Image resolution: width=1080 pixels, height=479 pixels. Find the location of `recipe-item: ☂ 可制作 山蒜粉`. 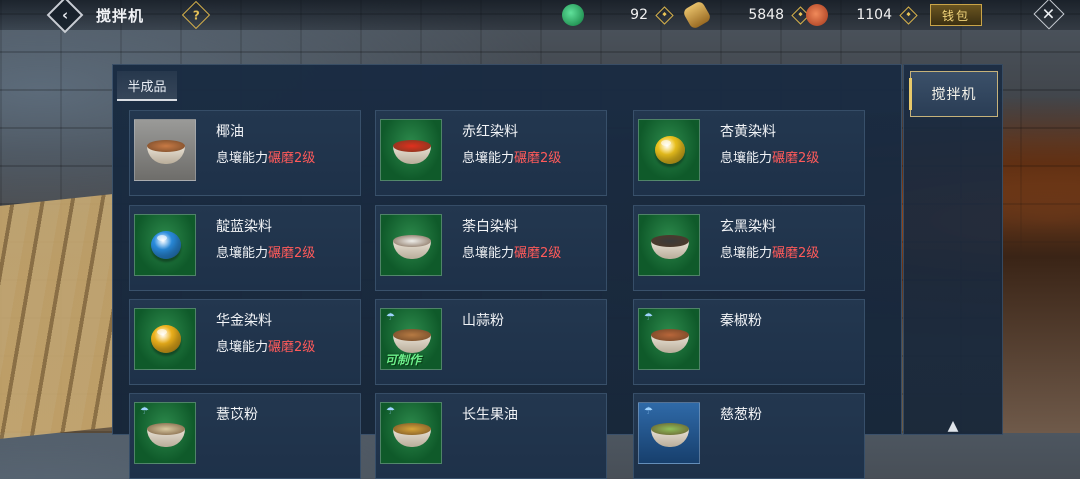

recipe-item: ☂ 可制作 山蒜粉 is located at coordinates (491, 342).